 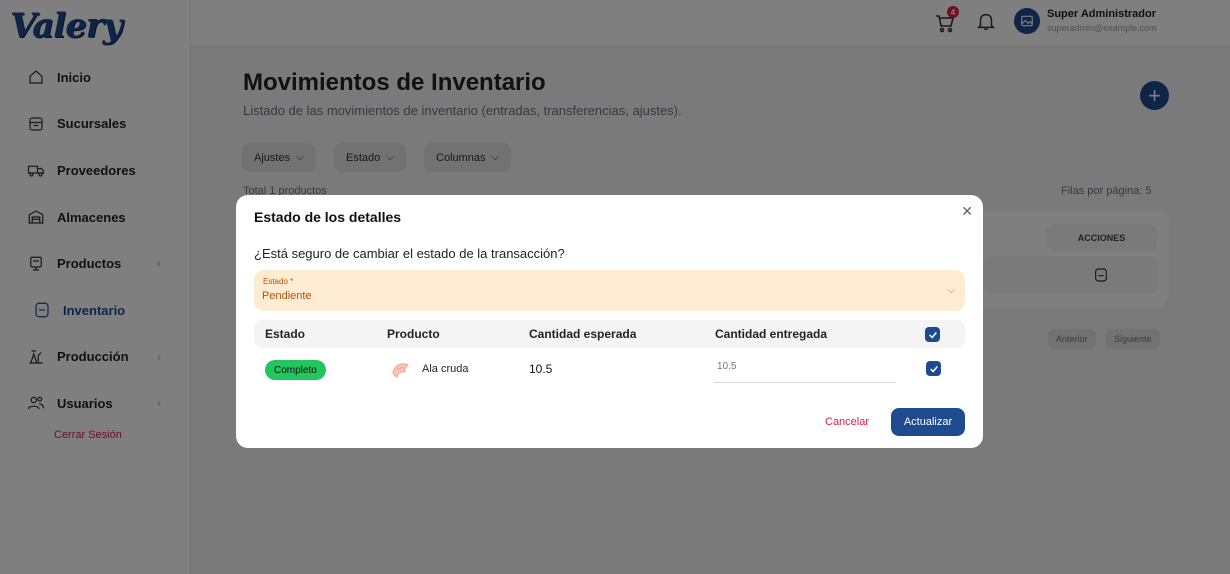 I want to click on select-all-checkbox, so click(x=932, y=334).